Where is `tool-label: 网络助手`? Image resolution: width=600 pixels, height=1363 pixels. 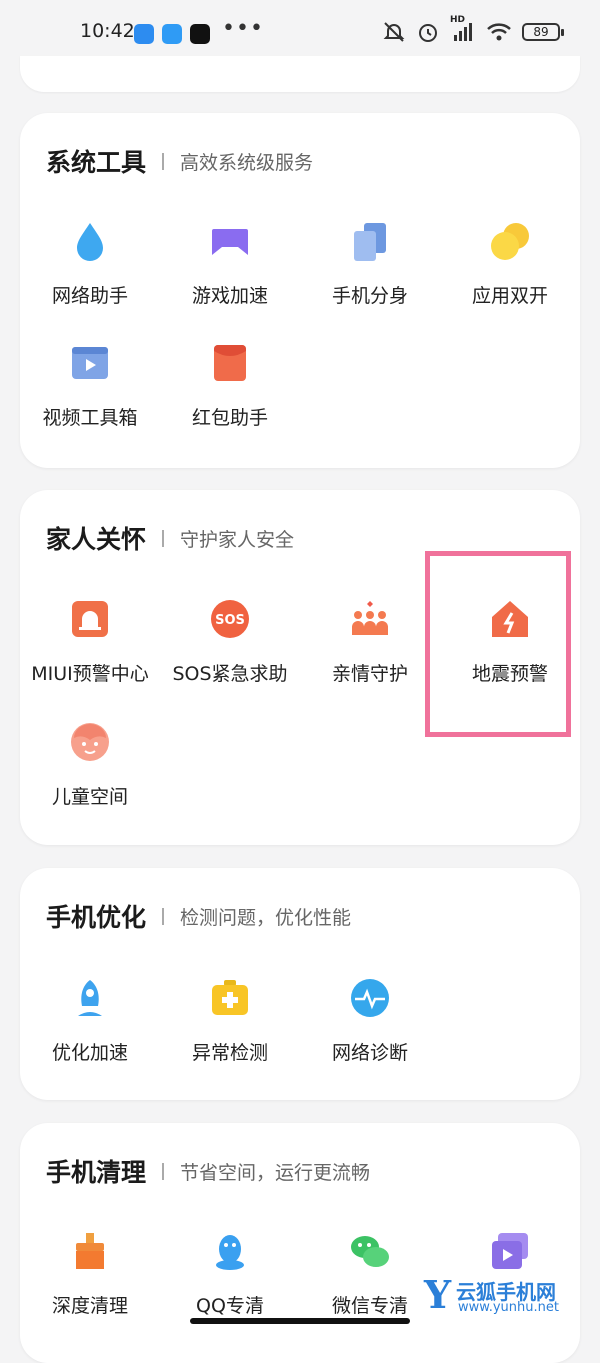
tool-label: 网络助手 is located at coordinates (89, 296).